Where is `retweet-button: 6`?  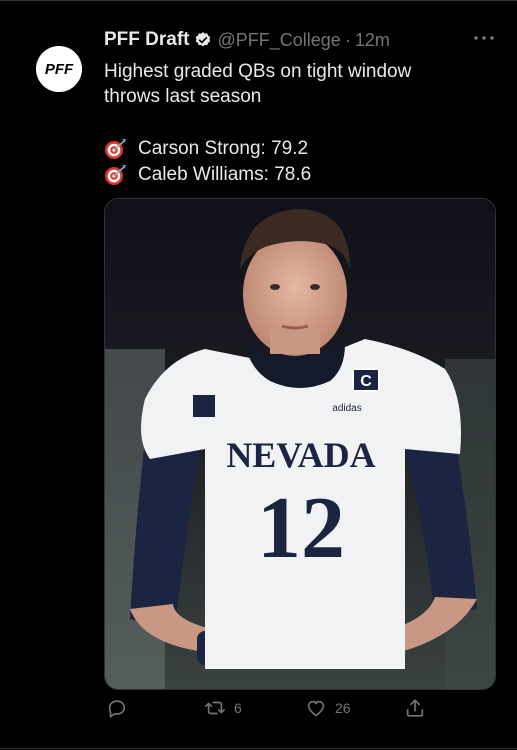 retweet-button: 6 is located at coordinates (223, 708).